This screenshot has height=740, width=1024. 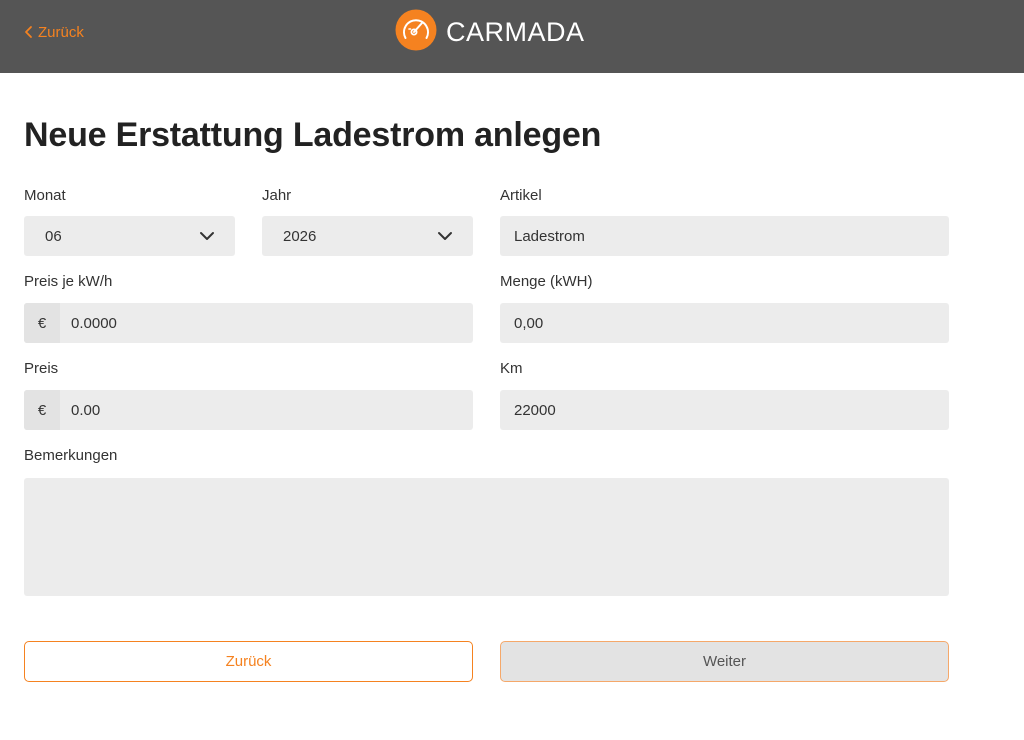 I want to click on monat-label: Monat, so click(x=45, y=195).